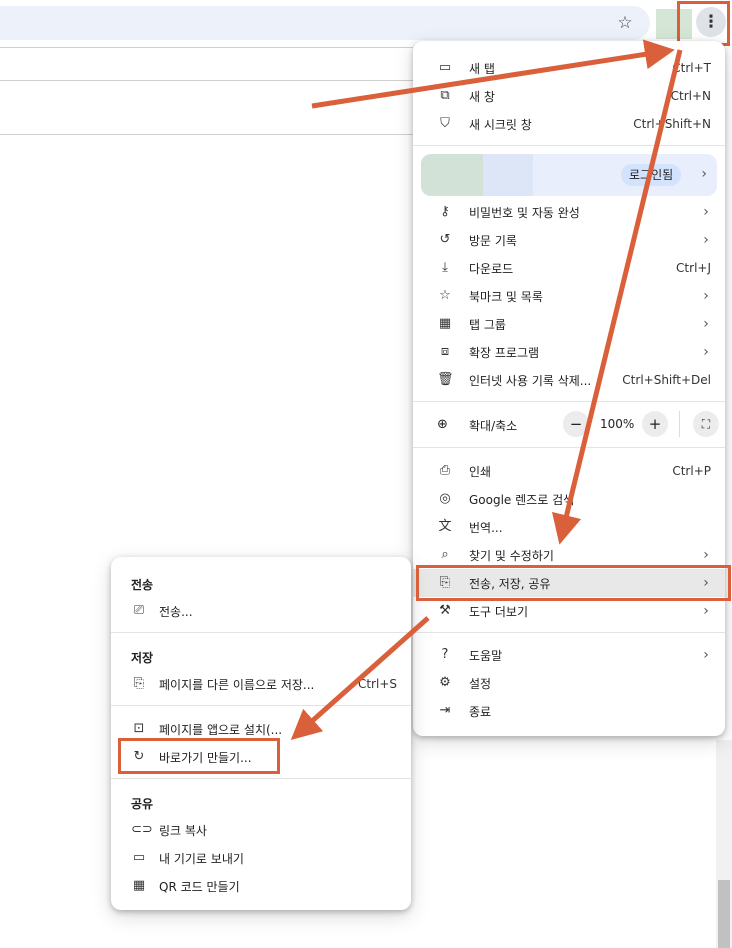 This screenshot has width=732, height=948. Describe the element at coordinates (139, 683) in the screenshot. I see `save-file-icon: ⎘` at that location.